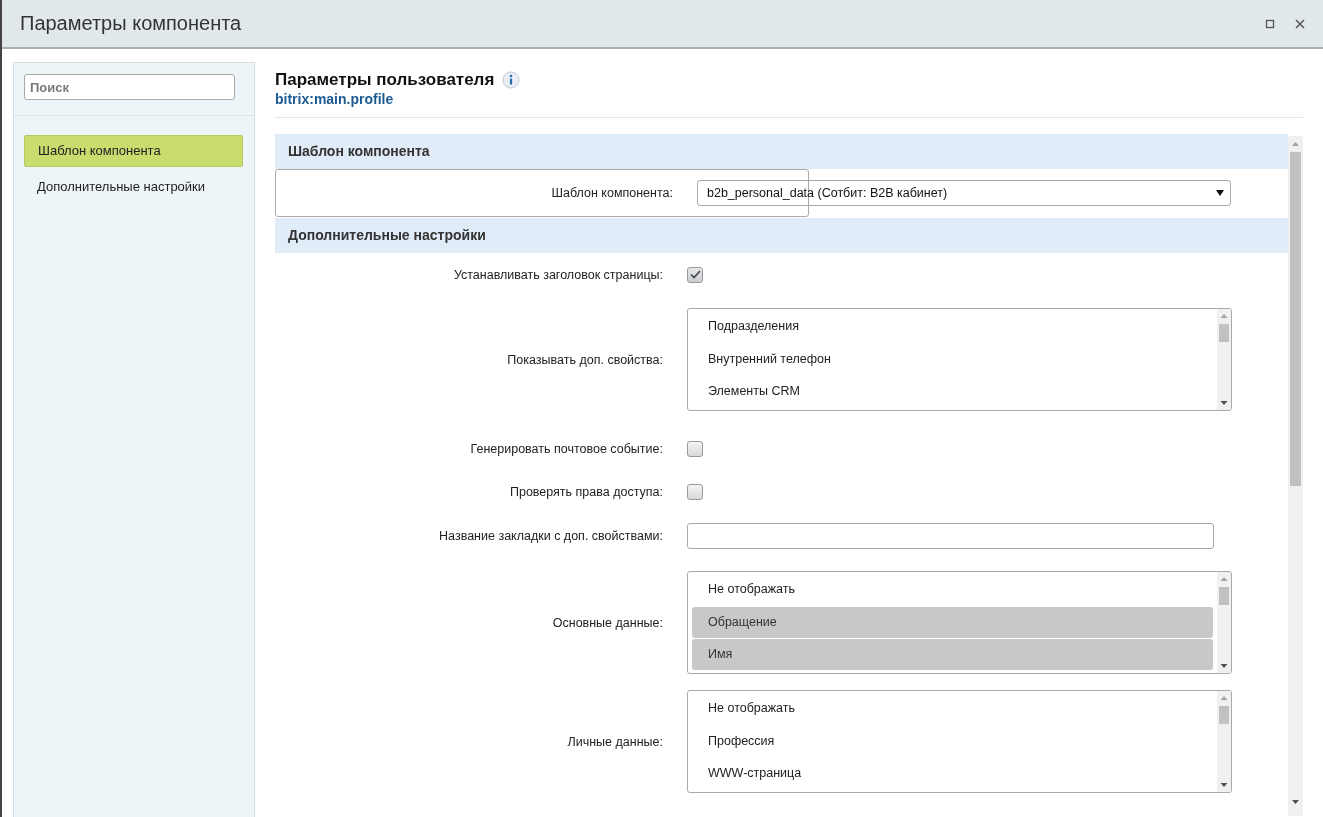 The image size is (1323, 817). What do you see at coordinates (557, 274) in the screenshot?
I see `field-label: Устанавливать заголовок страницы:` at bounding box center [557, 274].